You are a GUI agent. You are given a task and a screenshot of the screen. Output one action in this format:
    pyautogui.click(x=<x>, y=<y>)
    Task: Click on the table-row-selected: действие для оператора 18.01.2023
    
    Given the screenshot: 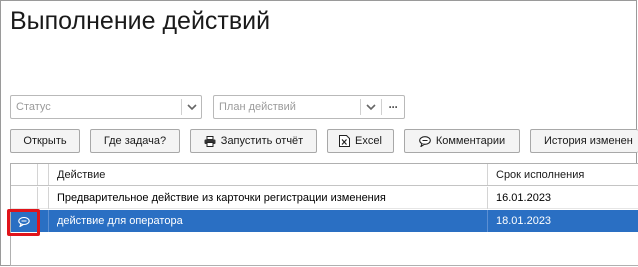 What is the action you would take?
    pyautogui.click(x=322, y=222)
    